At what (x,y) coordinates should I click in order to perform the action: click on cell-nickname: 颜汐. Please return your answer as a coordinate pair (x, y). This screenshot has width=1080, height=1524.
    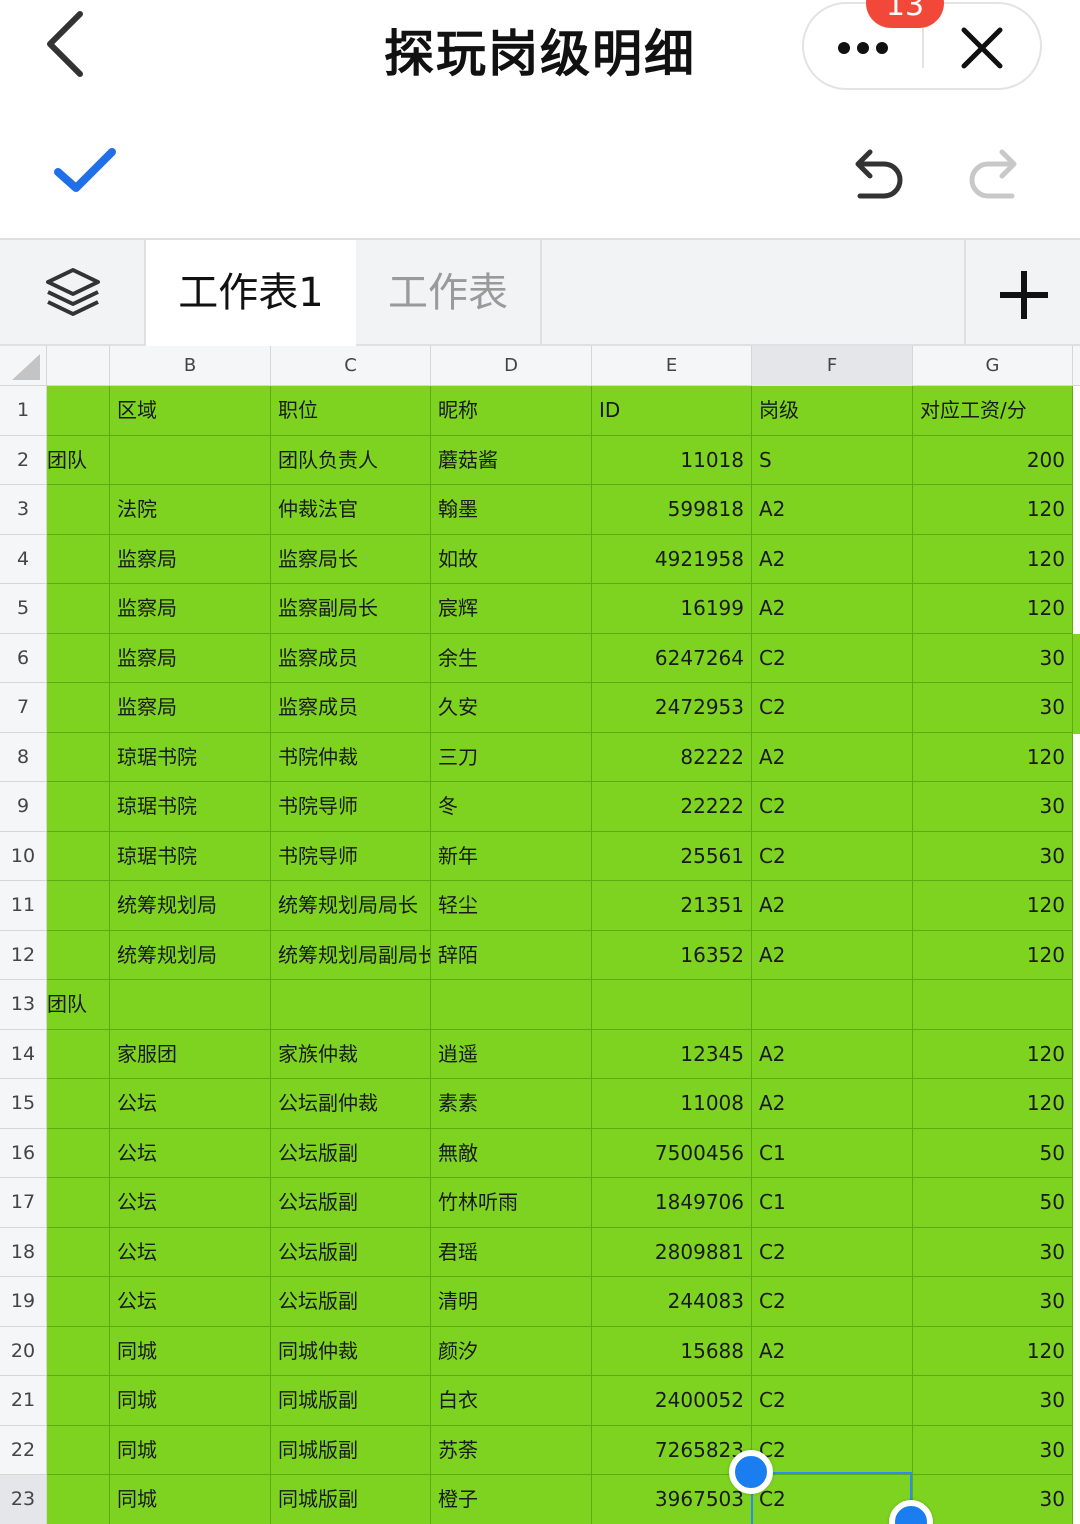
    Looking at the image, I should click on (511, 1351).